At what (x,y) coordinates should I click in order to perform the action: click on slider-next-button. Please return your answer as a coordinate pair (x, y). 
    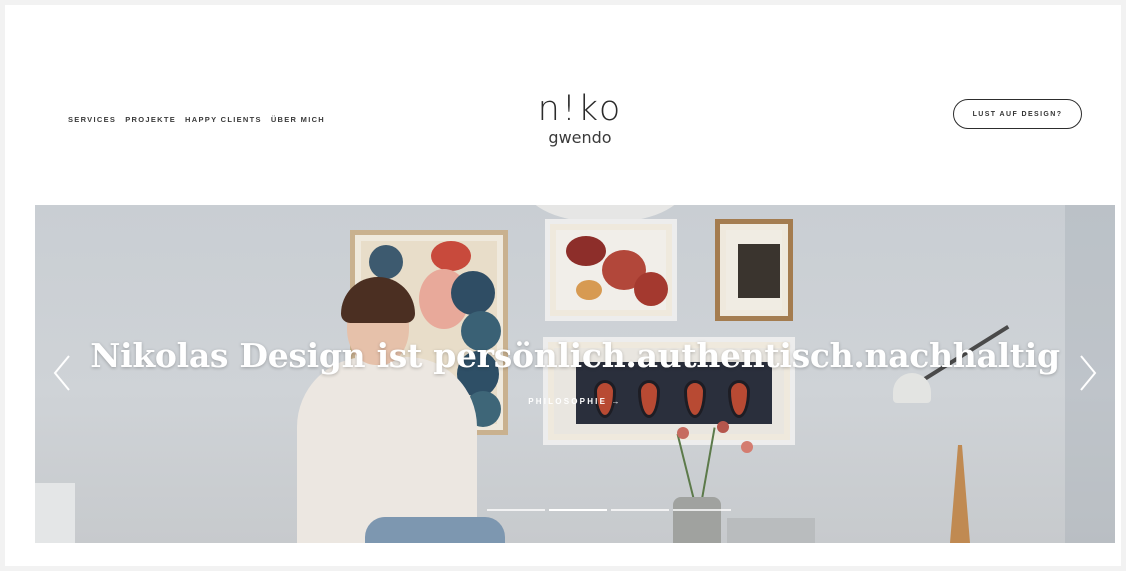
    Looking at the image, I should click on (1088, 373).